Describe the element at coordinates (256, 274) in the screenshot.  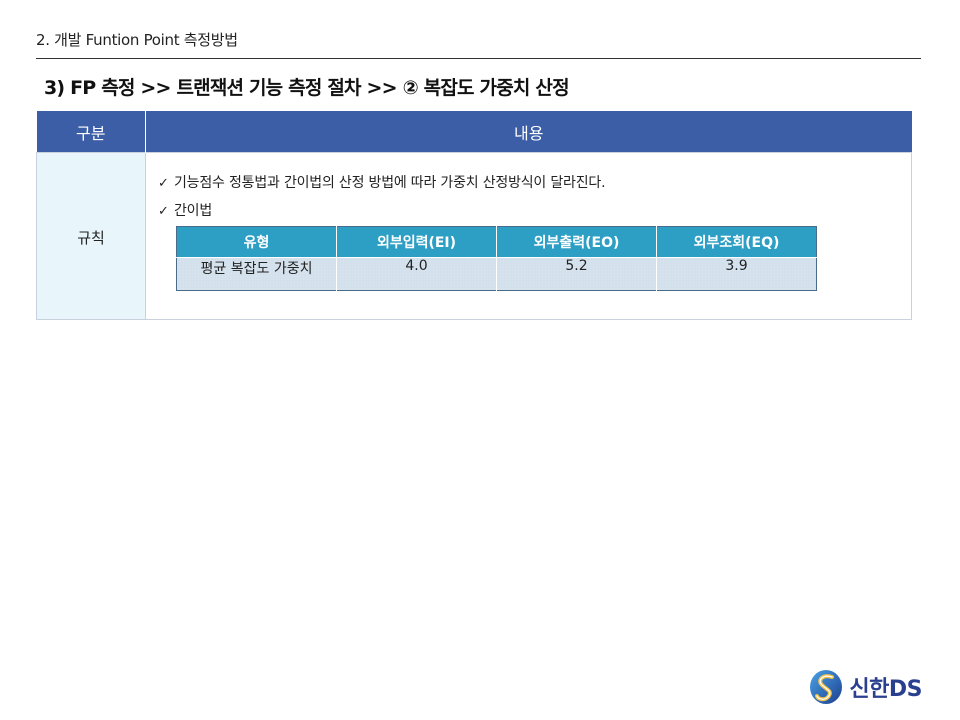
I see `weight-row-label: 평균 복잡도 가중치` at that location.